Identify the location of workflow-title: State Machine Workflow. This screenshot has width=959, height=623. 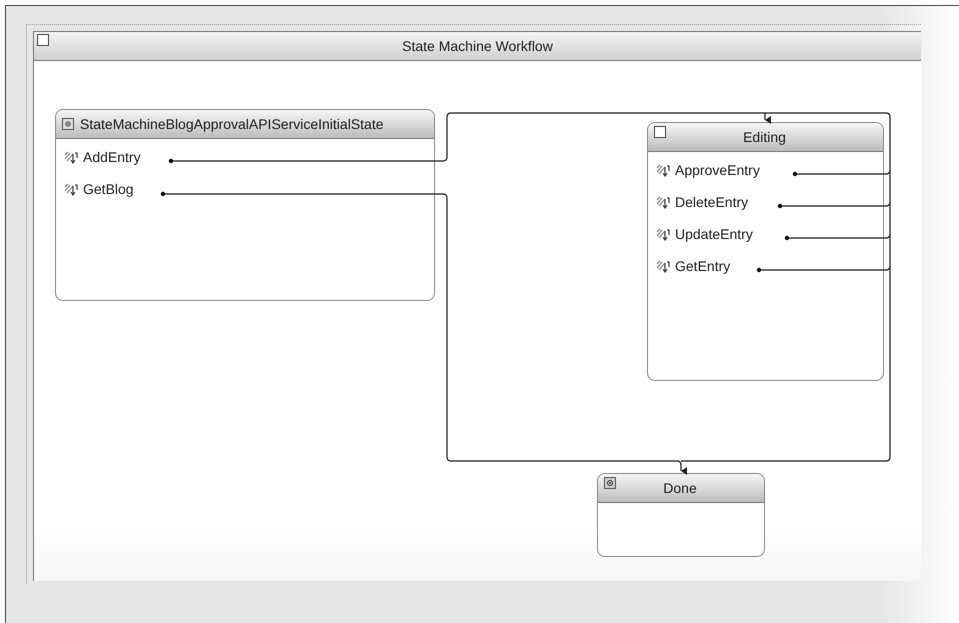
(477, 46).